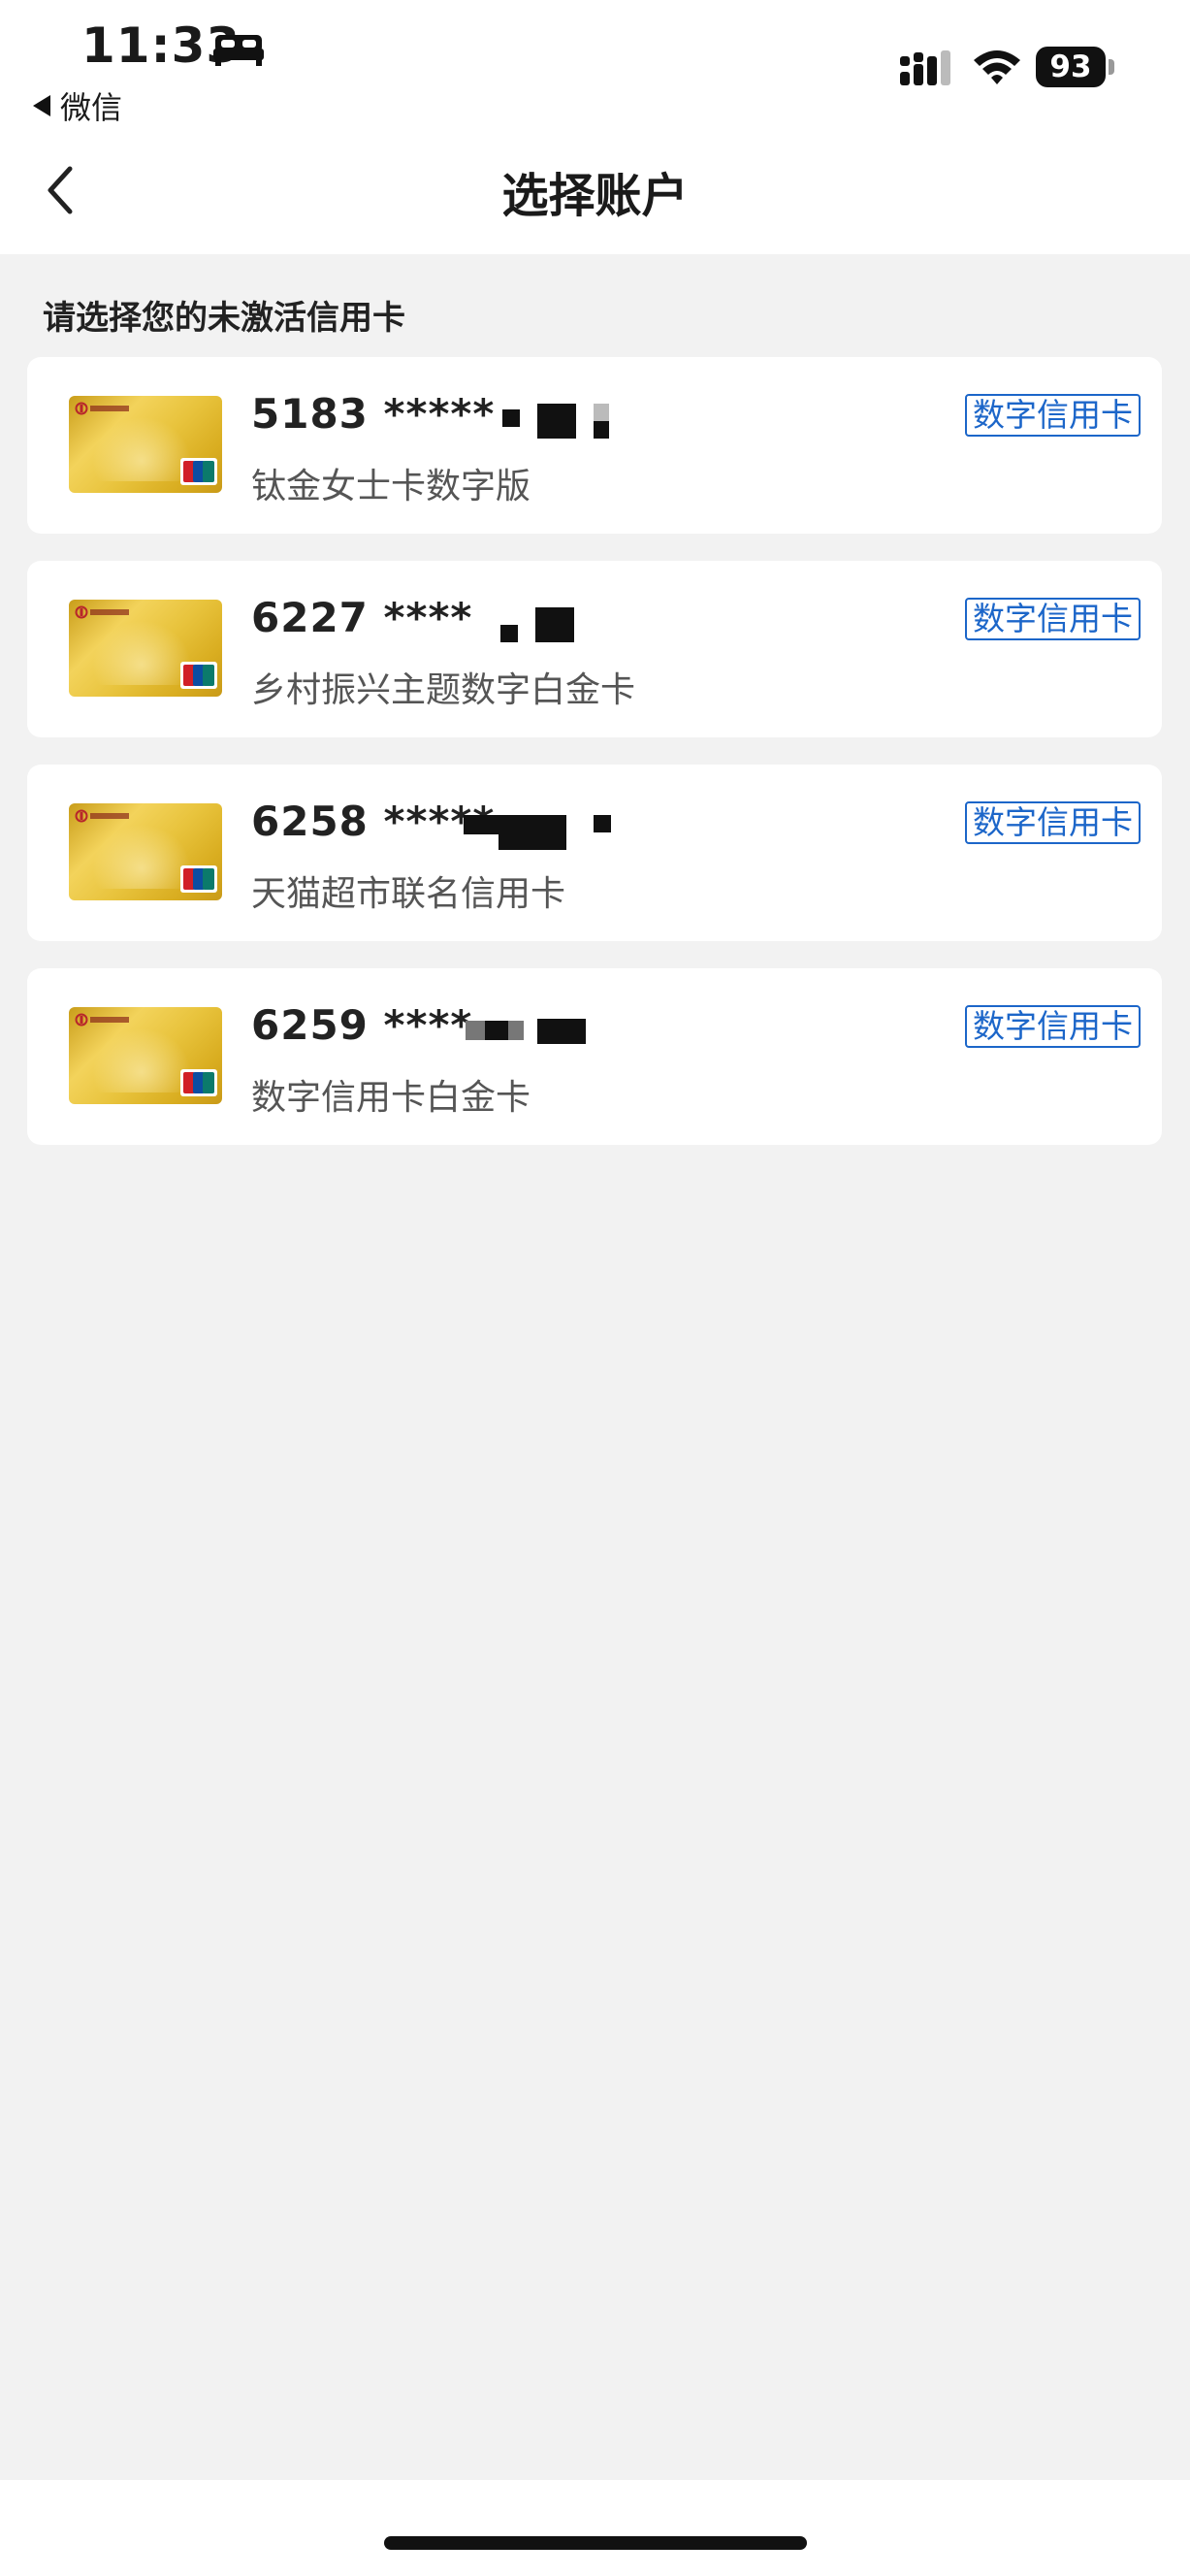 This screenshot has height=2576, width=1190. I want to click on home-indicator-bar, so click(595, 2543).